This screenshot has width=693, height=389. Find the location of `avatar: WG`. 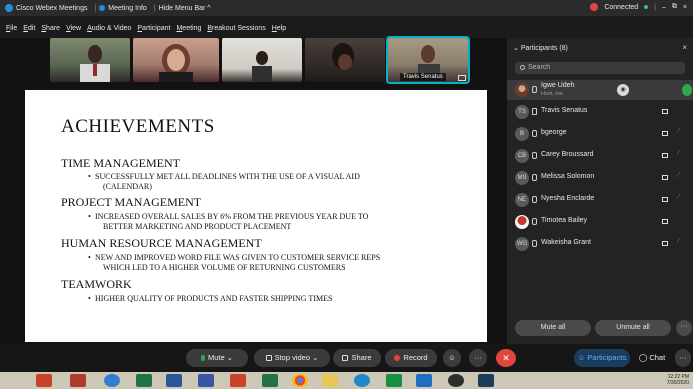

avatar: WG is located at coordinates (522, 244).